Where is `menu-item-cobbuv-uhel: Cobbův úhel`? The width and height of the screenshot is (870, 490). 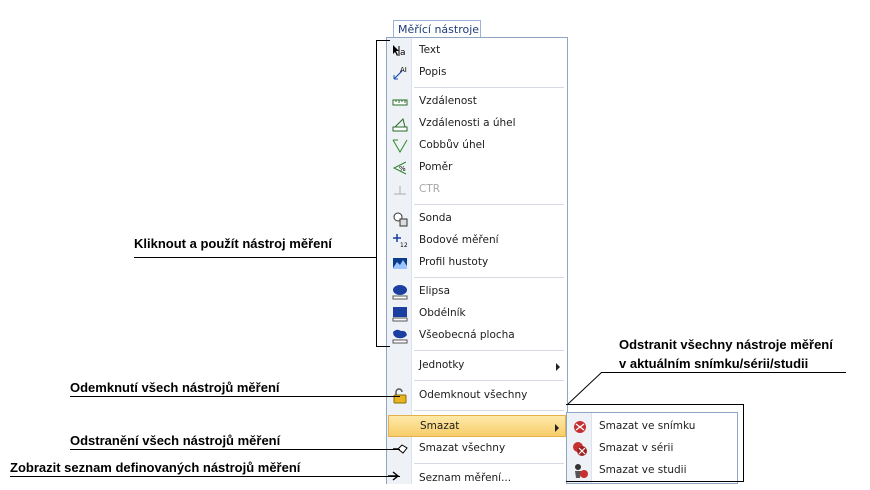
menu-item-cobbuv-uhel: Cobbův úhel is located at coordinates (477, 146).